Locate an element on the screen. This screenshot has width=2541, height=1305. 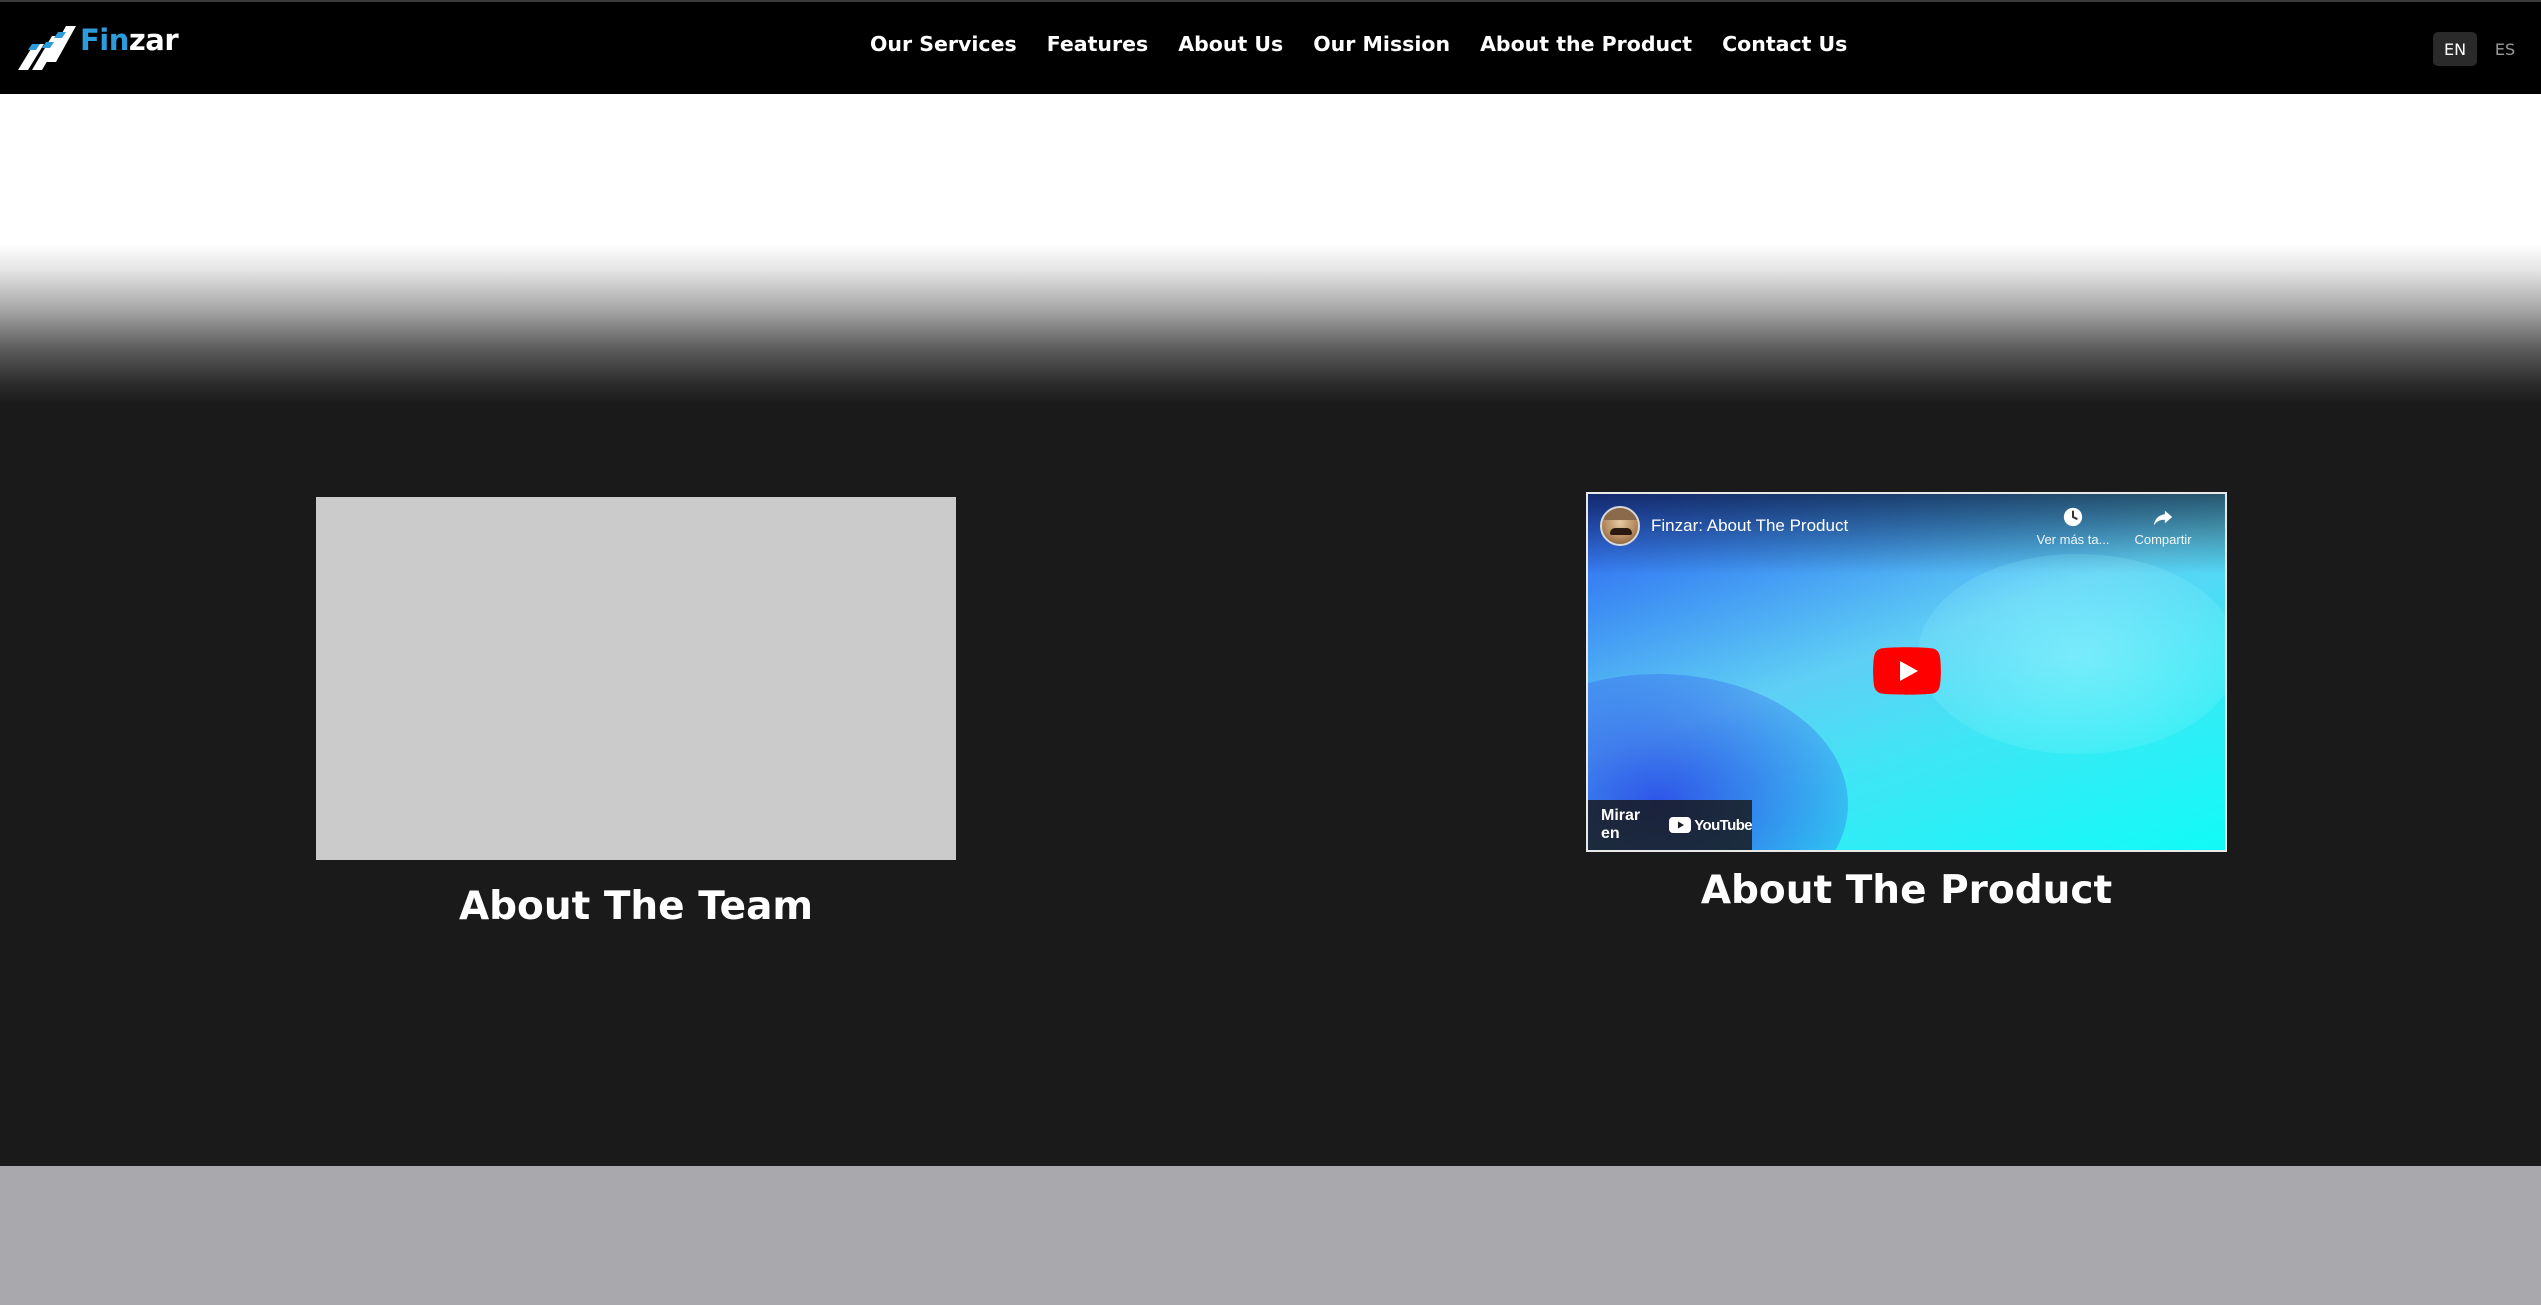
logo-wordmark: Finzar is located at coordinates (129, 40).